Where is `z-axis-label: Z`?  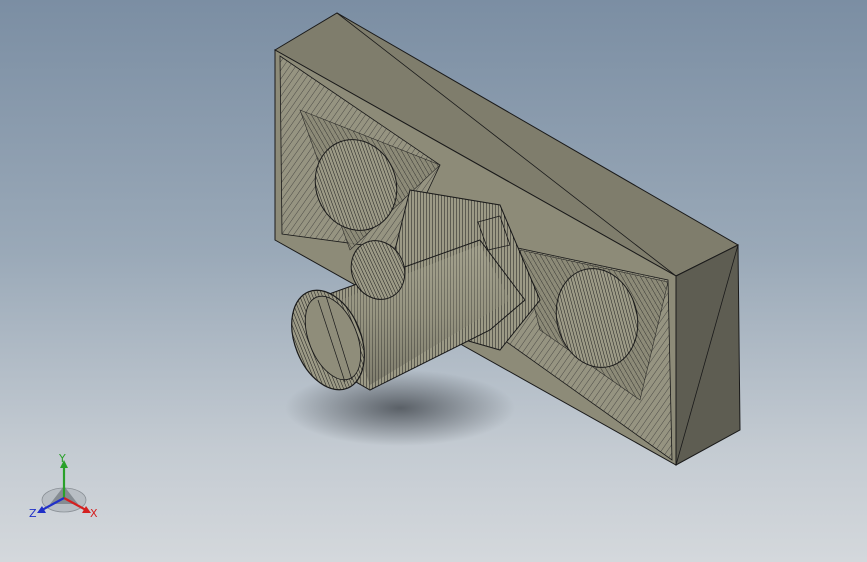
z-axis-label: Z is located at coordinates (33, 513).